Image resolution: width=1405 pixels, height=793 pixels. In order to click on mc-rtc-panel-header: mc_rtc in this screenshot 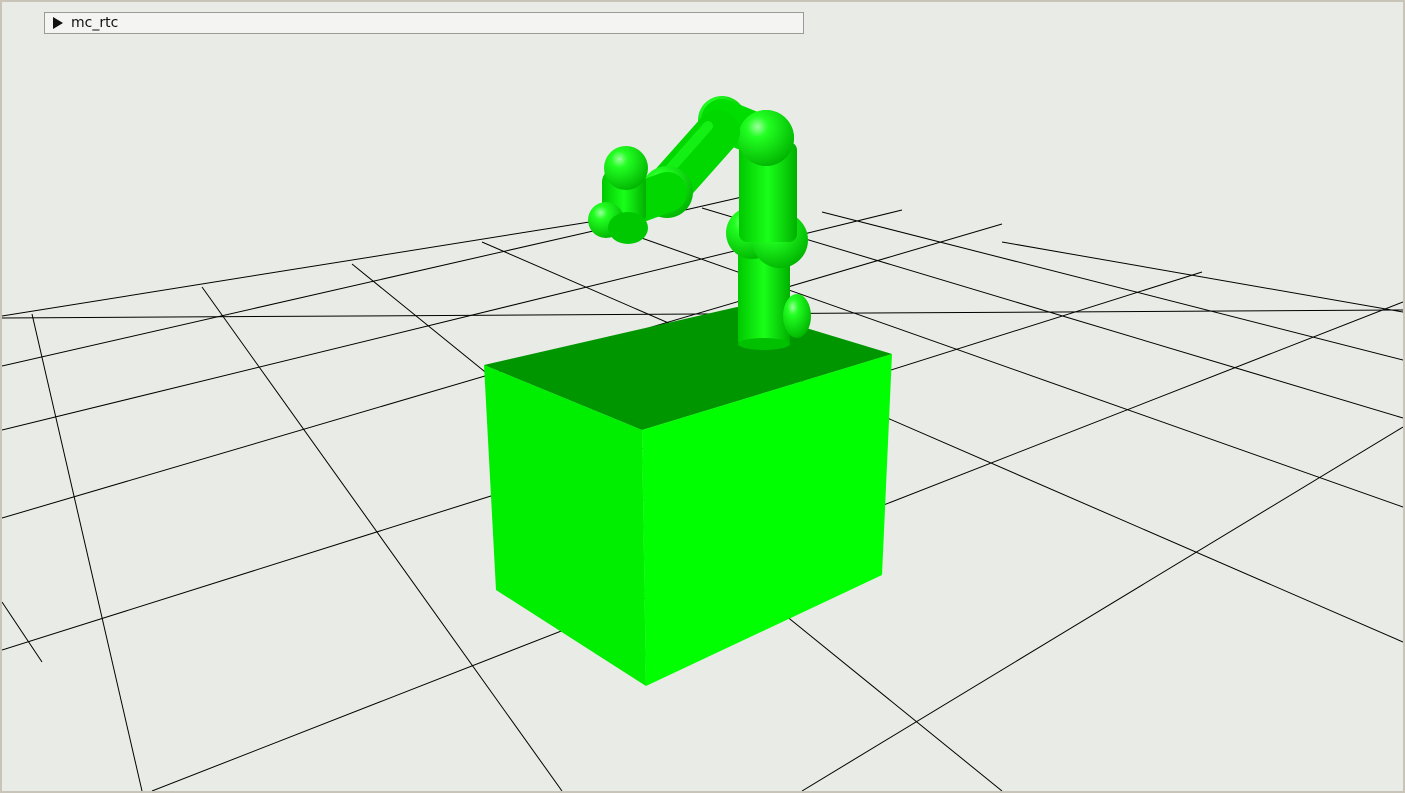, I will do `click(424, 23)`.